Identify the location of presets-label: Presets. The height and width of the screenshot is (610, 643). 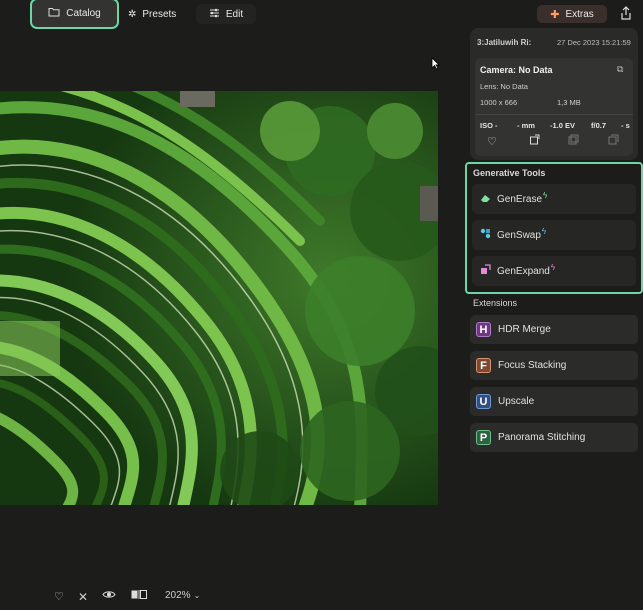
(159, 14).